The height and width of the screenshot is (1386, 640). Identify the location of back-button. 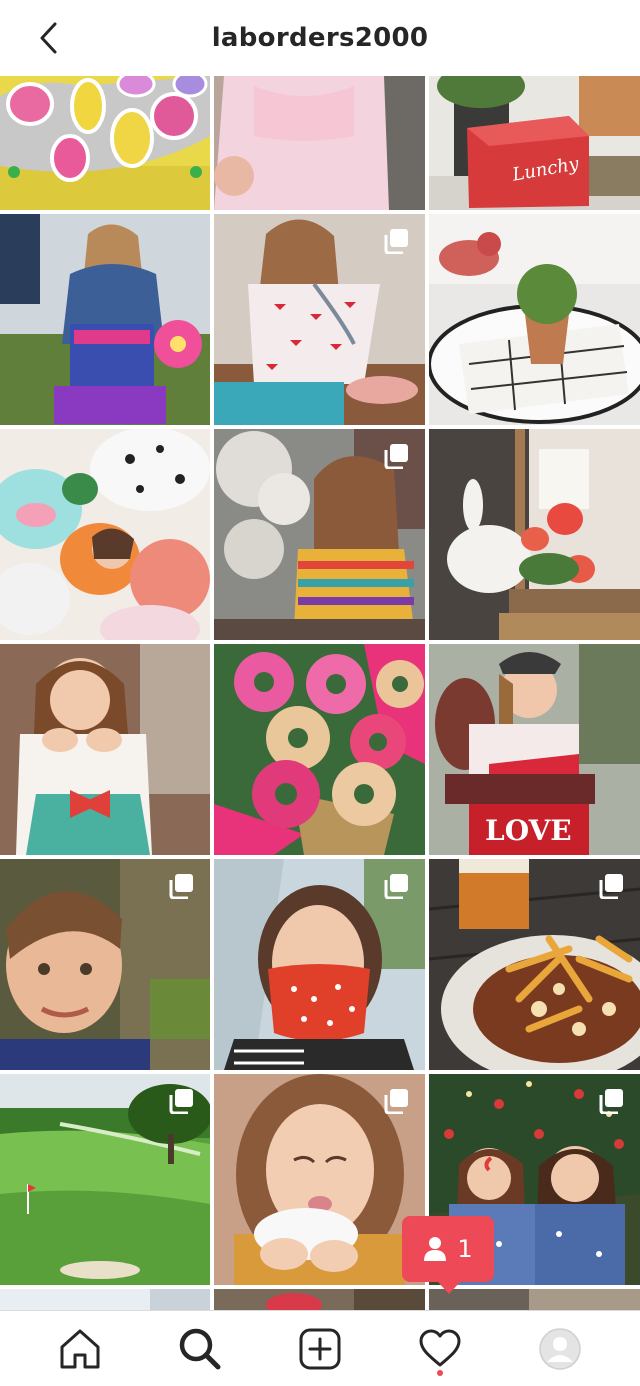
(48, 38).